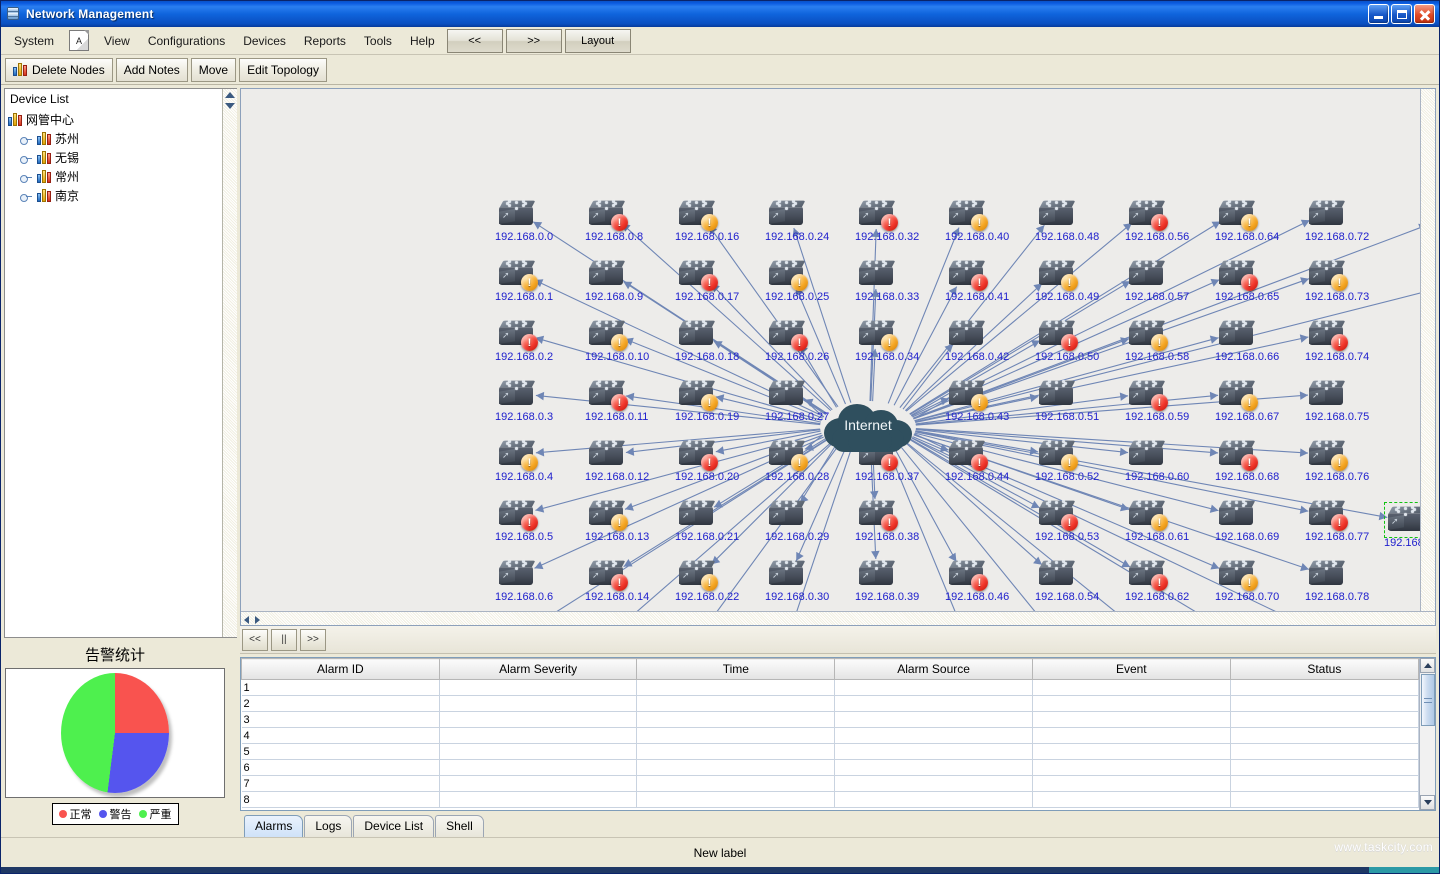  What do you see at coordinates (830, 751) in the screenshot?
I see `table-row: 5` at bounding box center [830, 751].